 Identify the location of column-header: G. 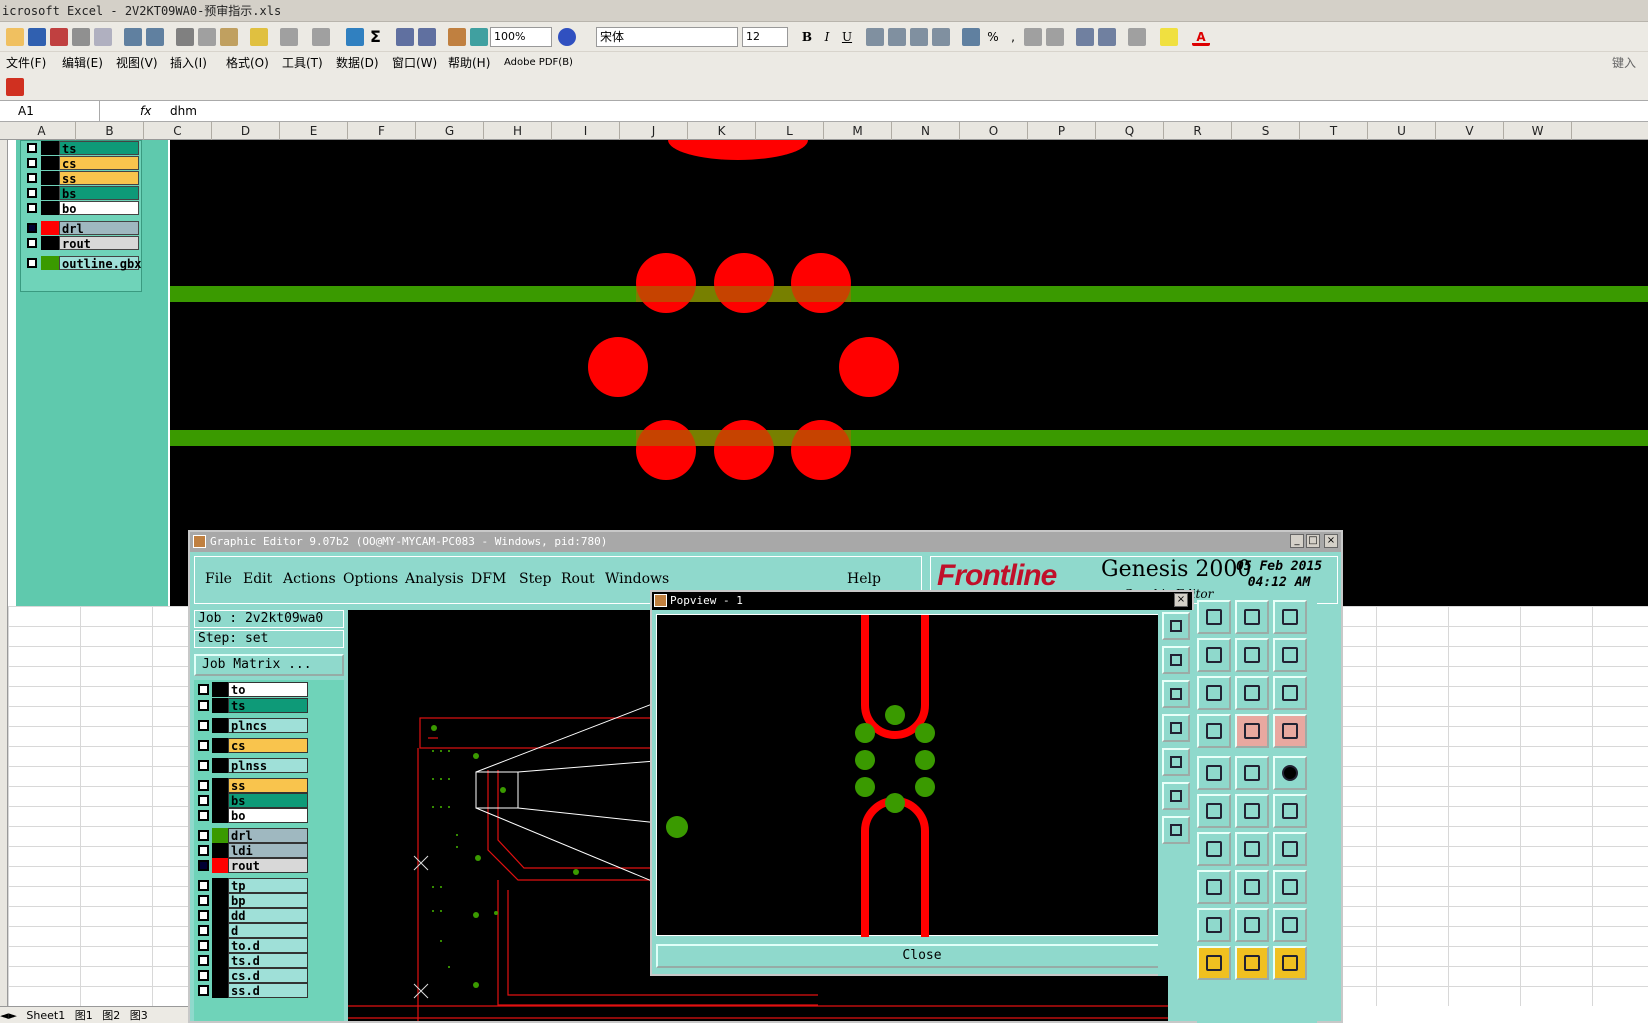
(450, 131).